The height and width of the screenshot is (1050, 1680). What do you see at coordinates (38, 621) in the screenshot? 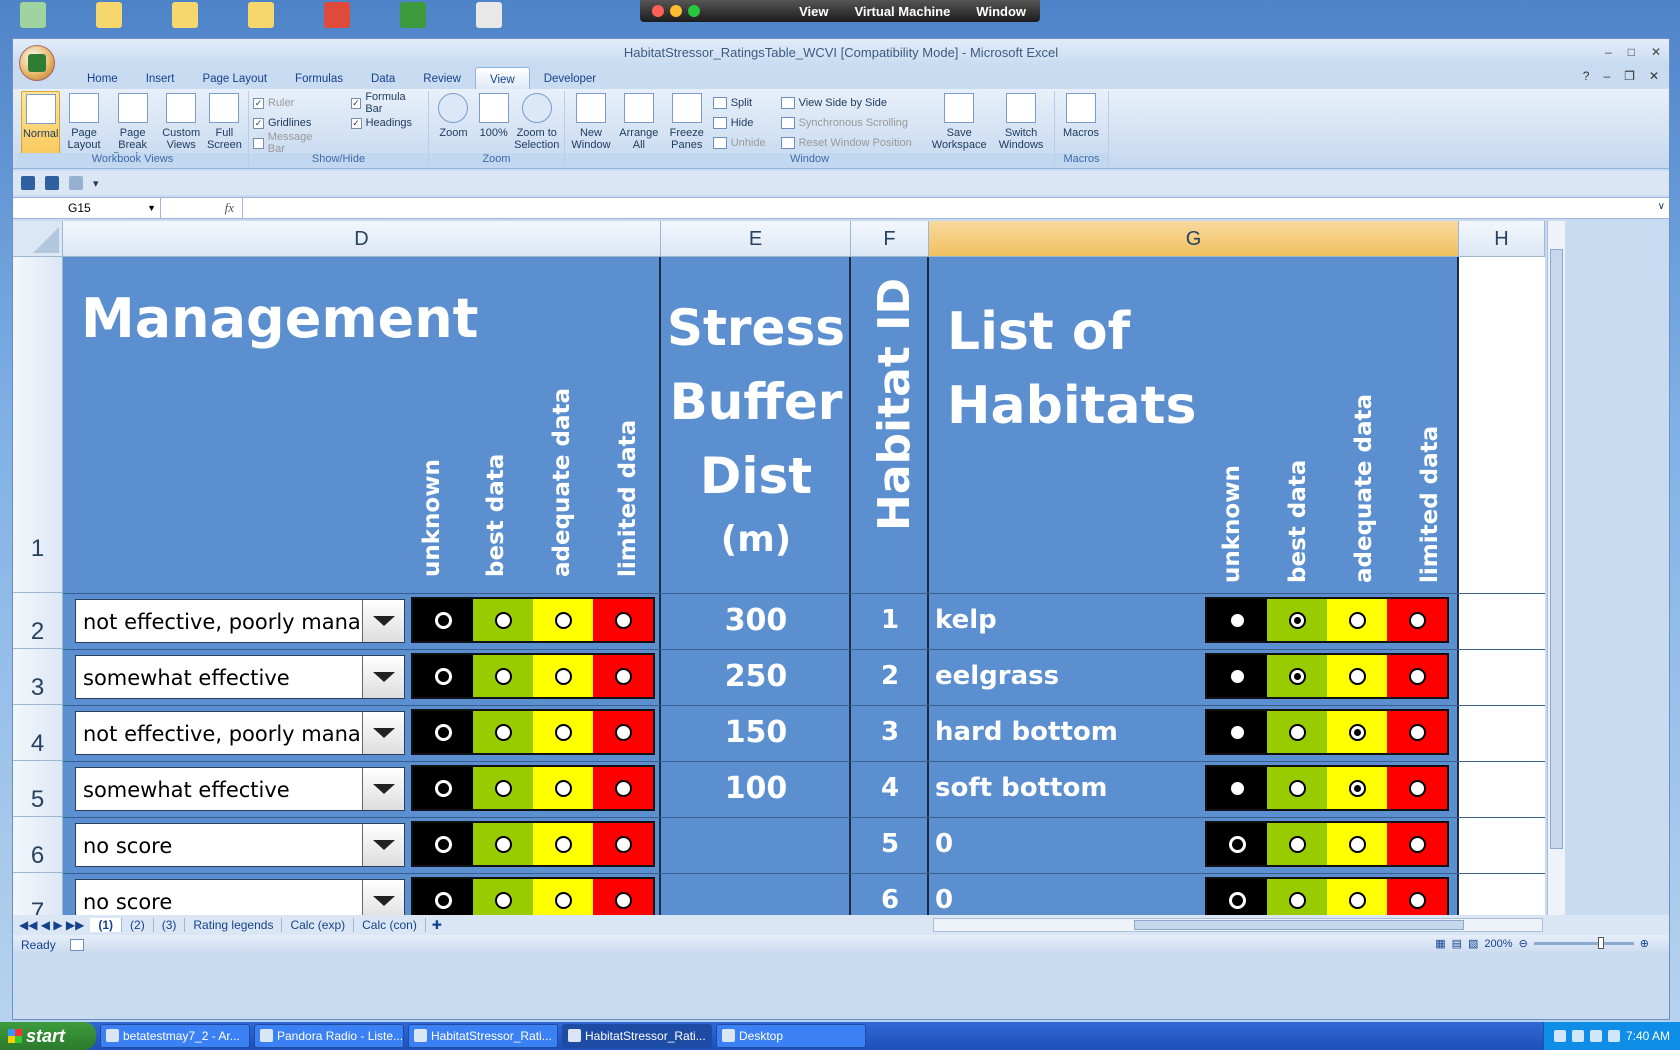
I see `row-header-2: 2` at bounding box center [38, 621].